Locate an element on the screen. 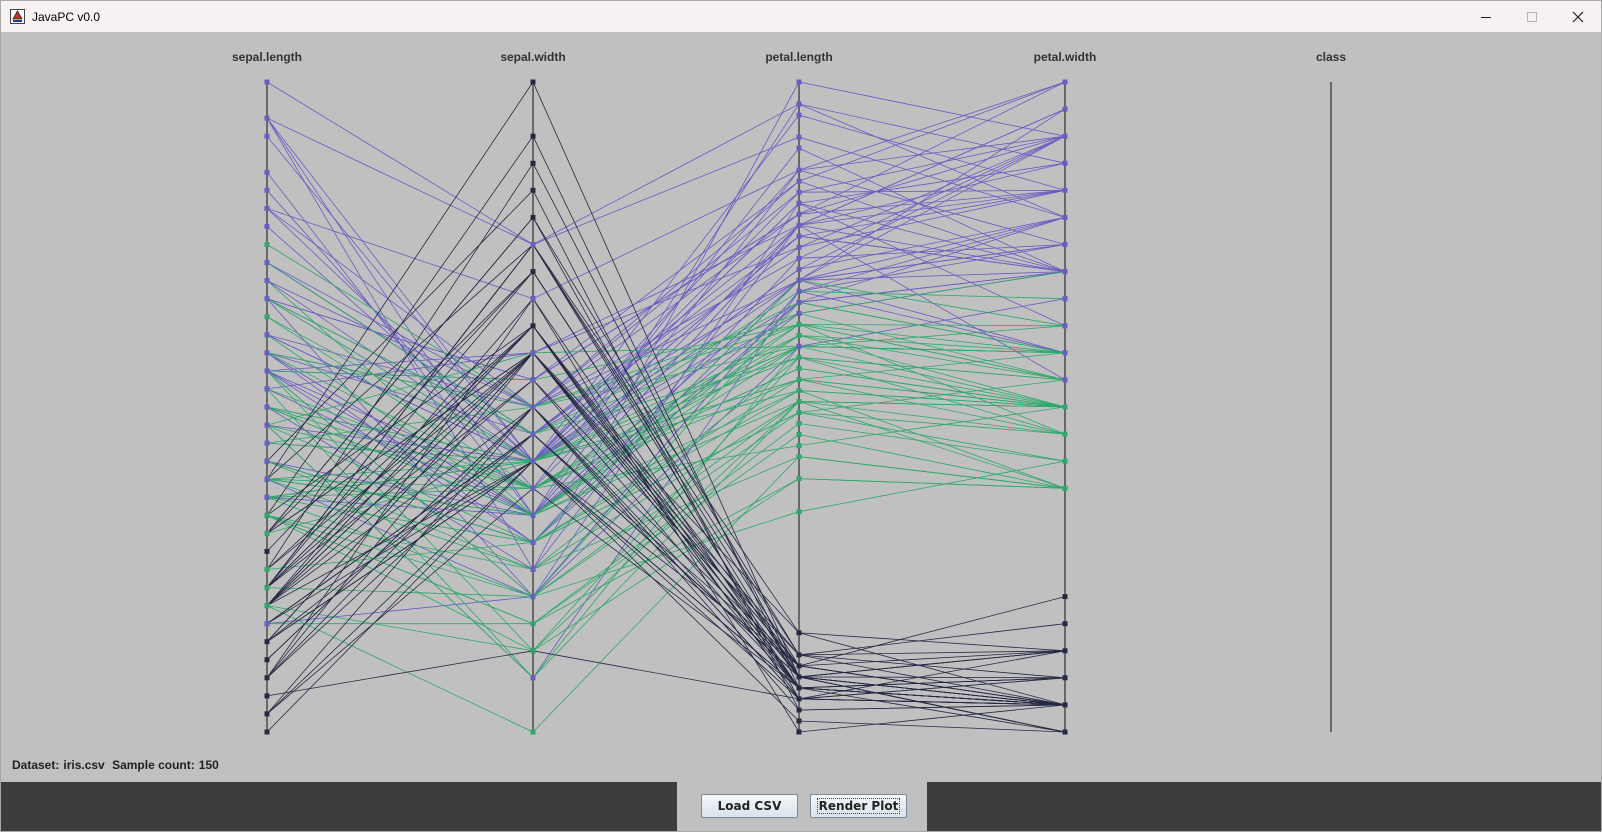 This screenshot has width=1602, height=832. window-title: JavaPC v0.0 is located at coordinates (66, 16).